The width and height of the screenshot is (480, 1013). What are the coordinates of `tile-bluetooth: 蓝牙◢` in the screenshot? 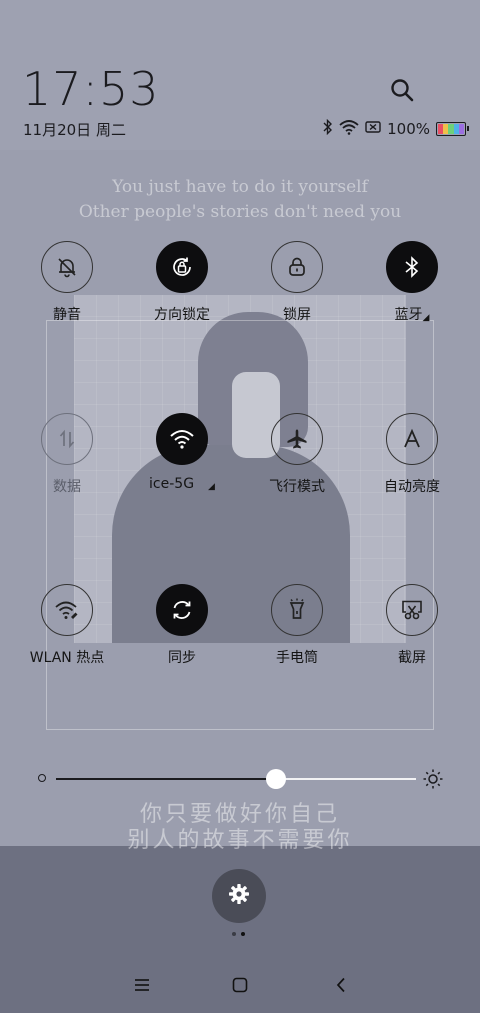 It's located at (412, 282).